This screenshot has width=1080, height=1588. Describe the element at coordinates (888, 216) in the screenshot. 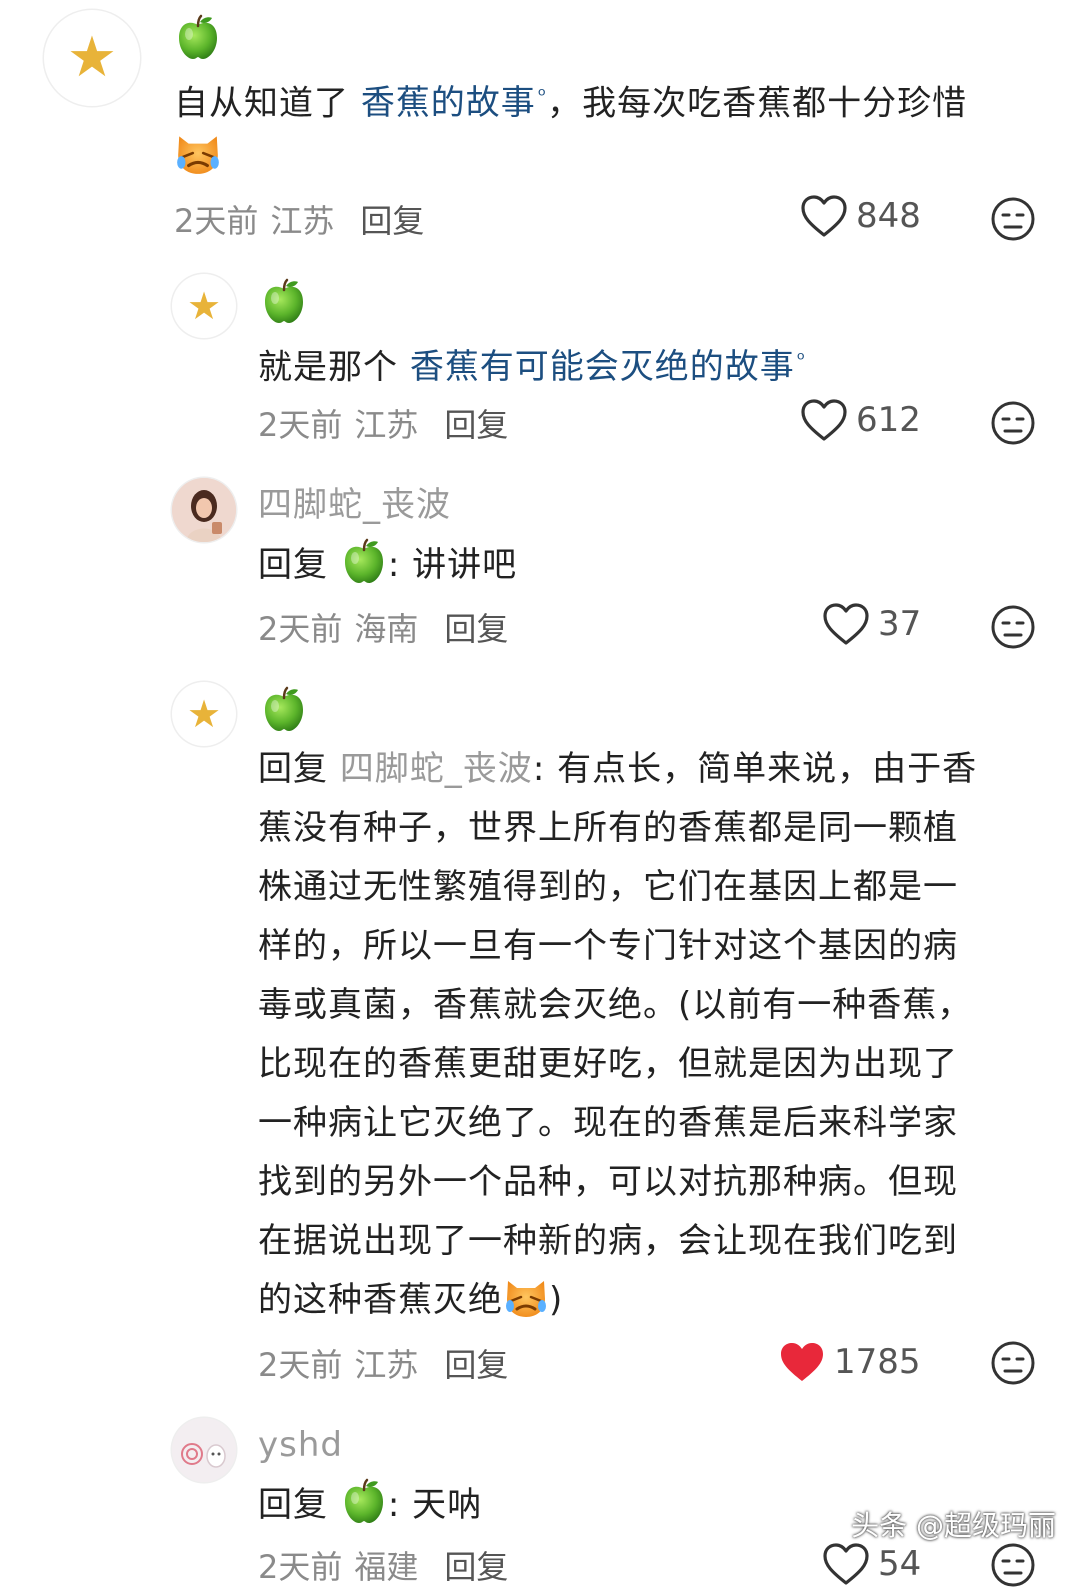

I see `like-count: 848` at that location.